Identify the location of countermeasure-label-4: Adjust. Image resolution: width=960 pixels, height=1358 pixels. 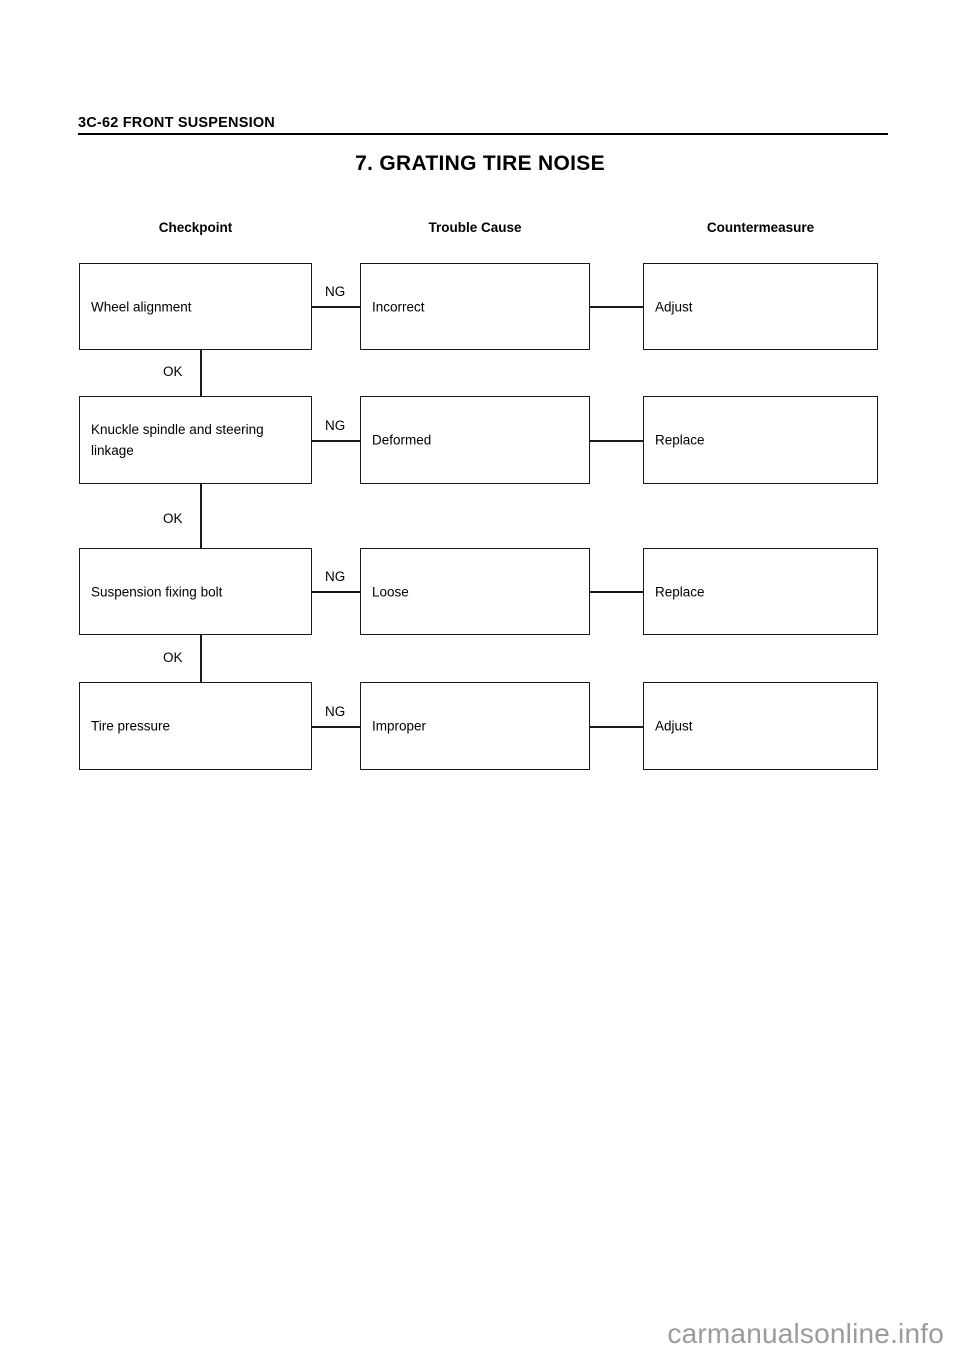
(674, 726).